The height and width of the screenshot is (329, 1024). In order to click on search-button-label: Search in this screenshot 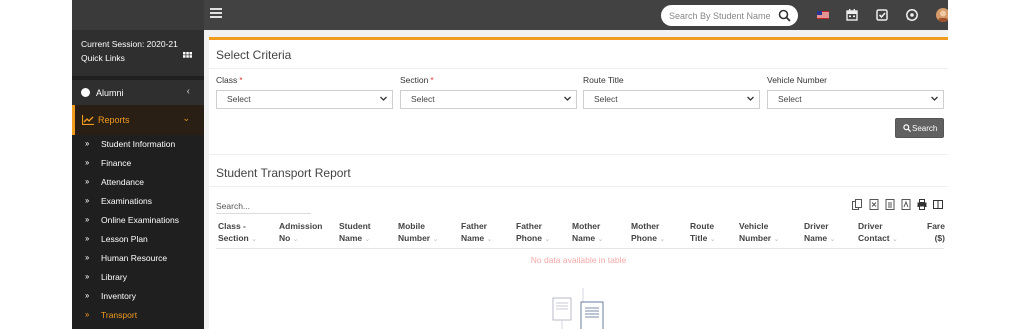, I will do `click(925, 128)`.